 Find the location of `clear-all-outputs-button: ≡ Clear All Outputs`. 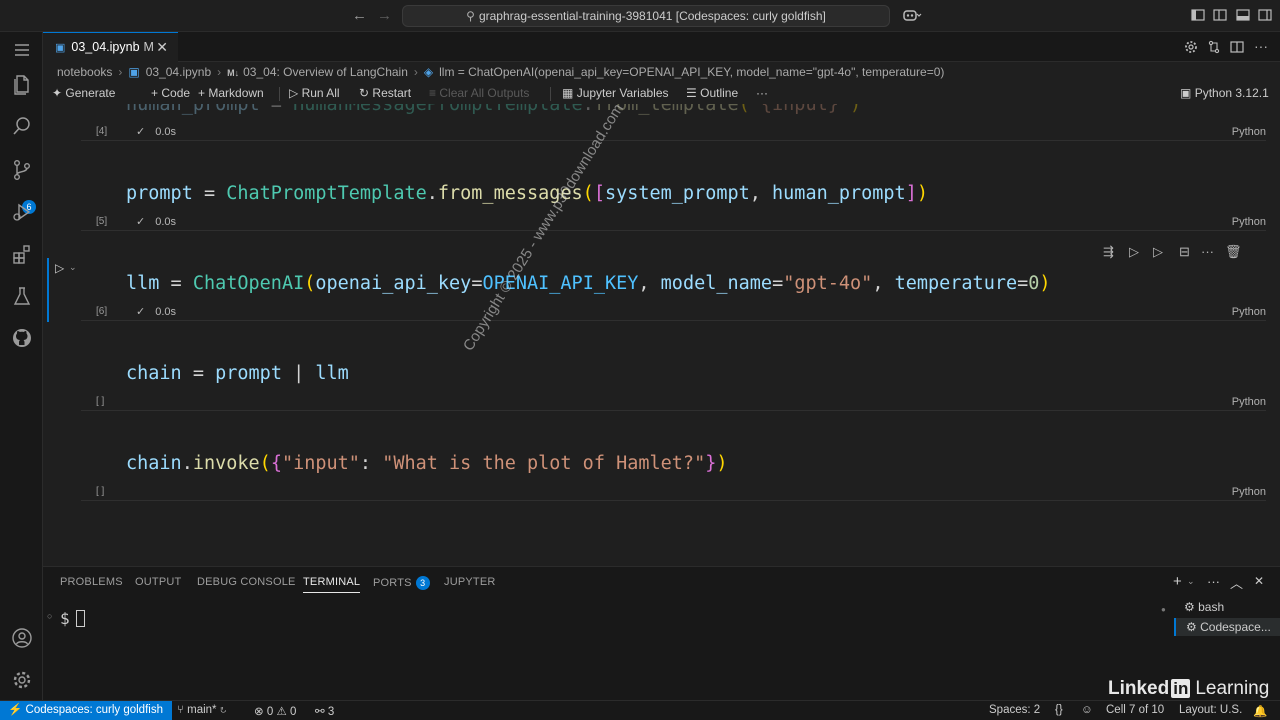

clear-all-outputs-button: ≡ Clear All Outputs is located at coordinates (479, 93).